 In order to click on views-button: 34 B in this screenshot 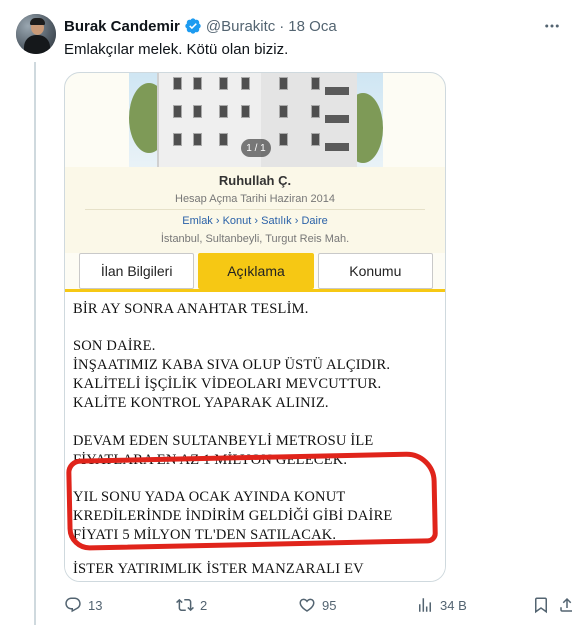, I will do `click(441, 605)`.